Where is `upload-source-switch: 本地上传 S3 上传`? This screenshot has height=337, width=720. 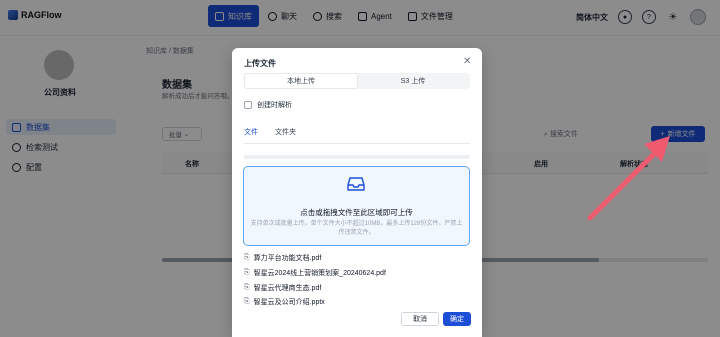 upload-source-switch: 本地上传 S3 上传 is located at coordinates (357, 81).